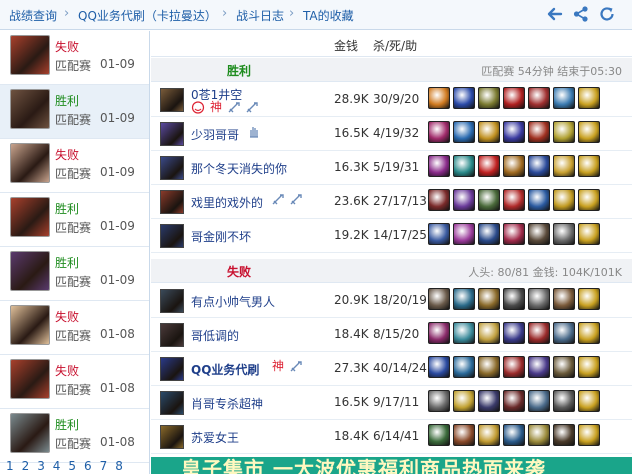 Image resolution: width=632 pixels, height=474 pixels. What do you see at coordinates (391, 369) in the screenshot?
I see `player-row: QQ业务代刷神 27.3K 40/14/24` at bounding box center [391, 369].